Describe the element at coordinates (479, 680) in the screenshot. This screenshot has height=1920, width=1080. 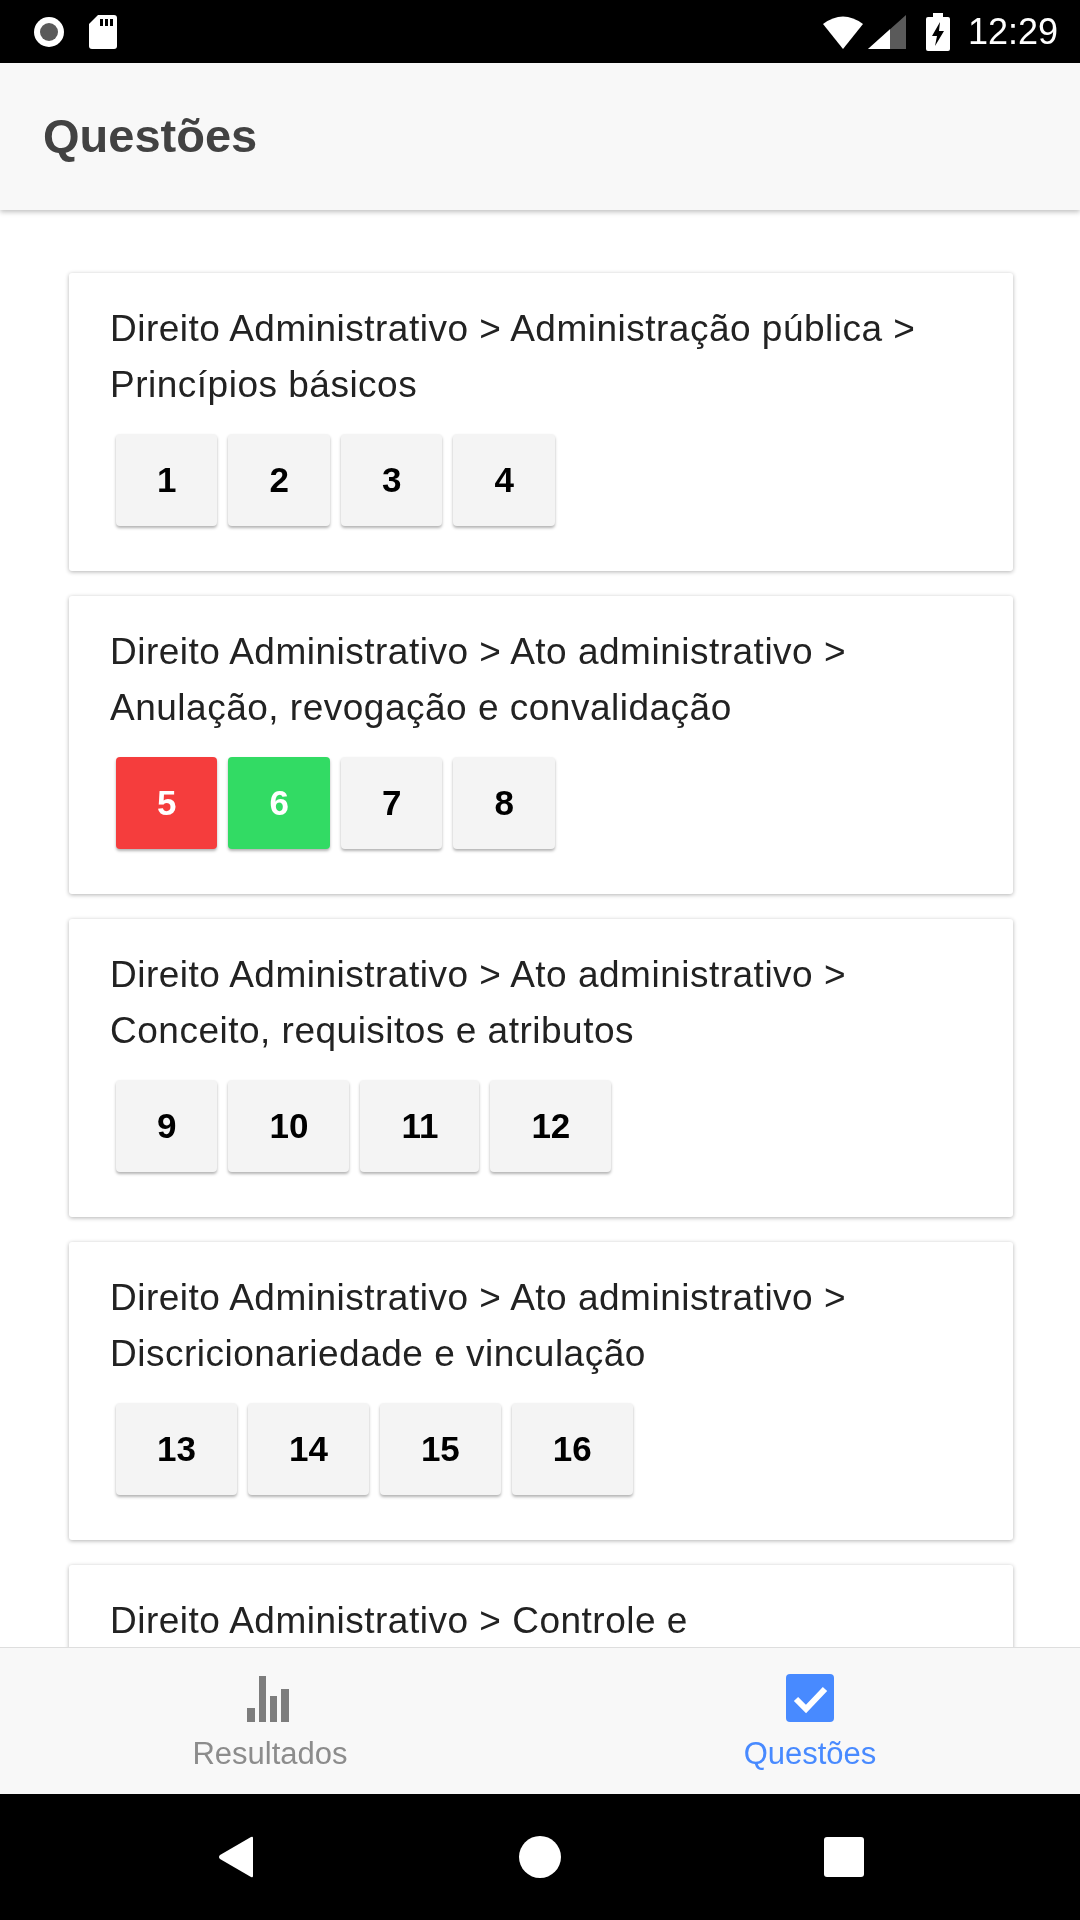
I see `topic-path-text: Direito Administrativo > Ato administrativo > Anulação, revogação e convalidação` at that location.